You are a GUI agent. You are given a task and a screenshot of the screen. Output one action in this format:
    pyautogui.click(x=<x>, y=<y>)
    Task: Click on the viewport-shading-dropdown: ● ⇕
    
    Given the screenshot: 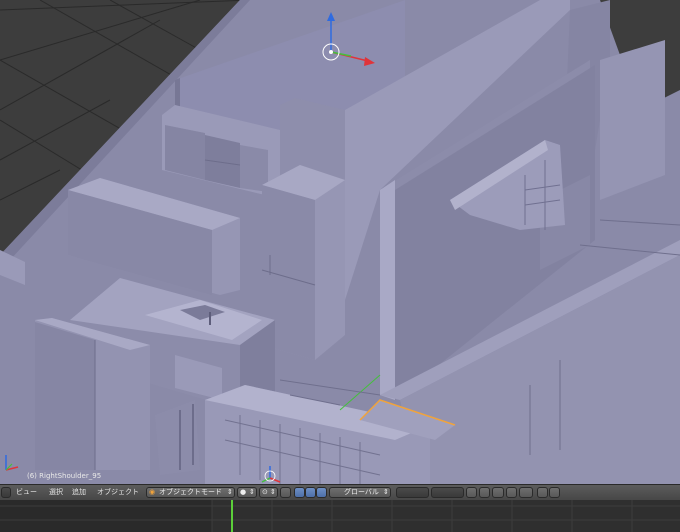 What is the action you would take?
    pyautogui.click(x=247, y=492)
    